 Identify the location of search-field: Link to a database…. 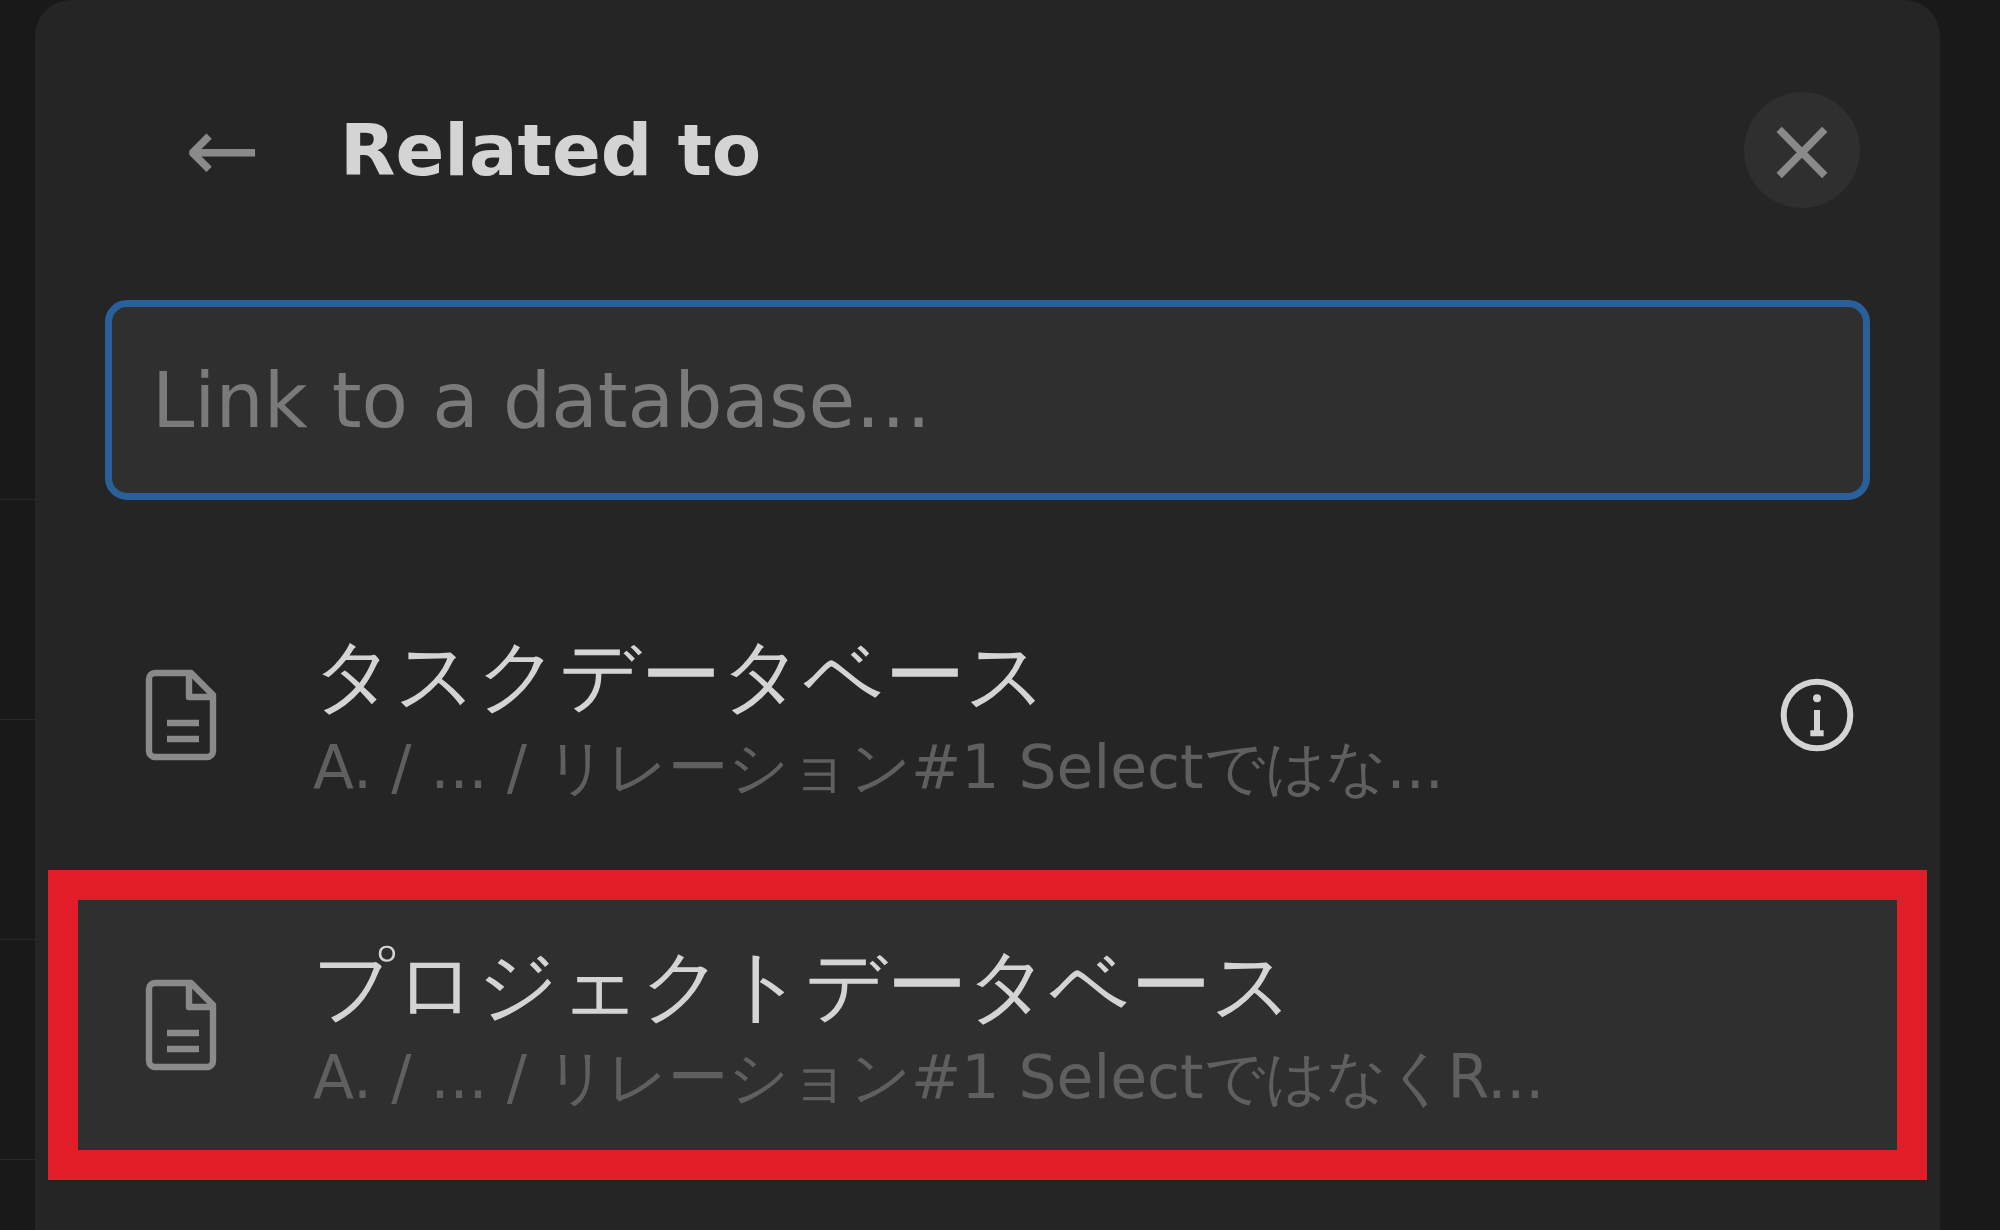
(987, 400).